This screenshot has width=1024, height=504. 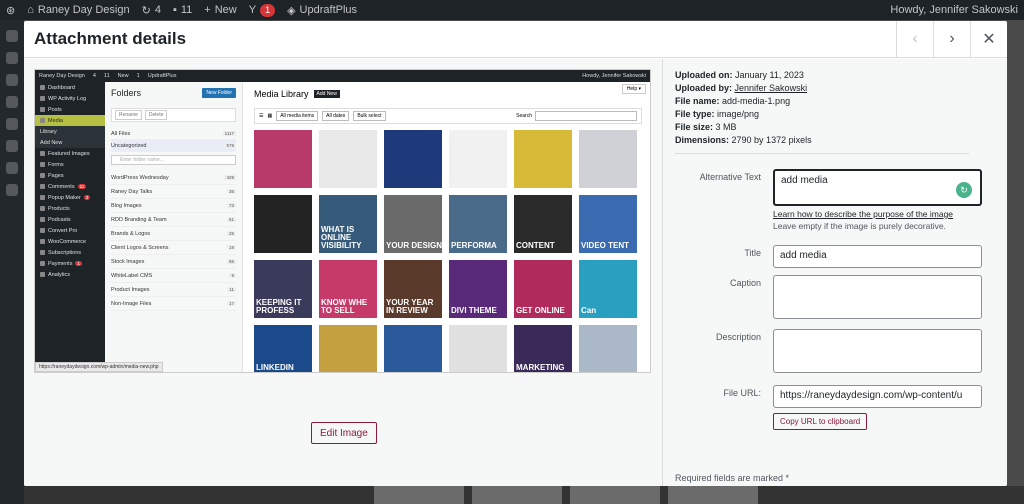 I want to click on preview-thumbnail-text: MARKETING MESSAGE, so click(x=540, y=368).